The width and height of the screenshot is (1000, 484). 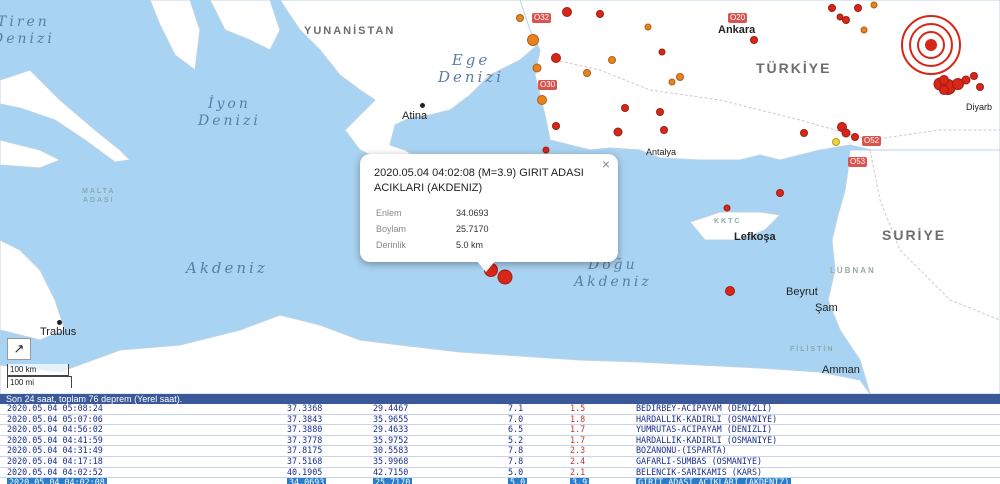 I want to click on north-east-arrow-icon: ↗, so click(x=19, y=349).